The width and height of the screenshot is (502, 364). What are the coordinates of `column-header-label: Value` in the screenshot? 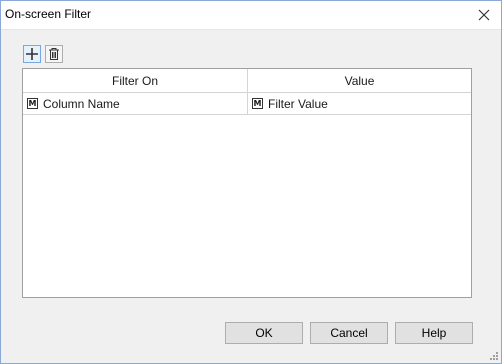 It's located at (359, 80).